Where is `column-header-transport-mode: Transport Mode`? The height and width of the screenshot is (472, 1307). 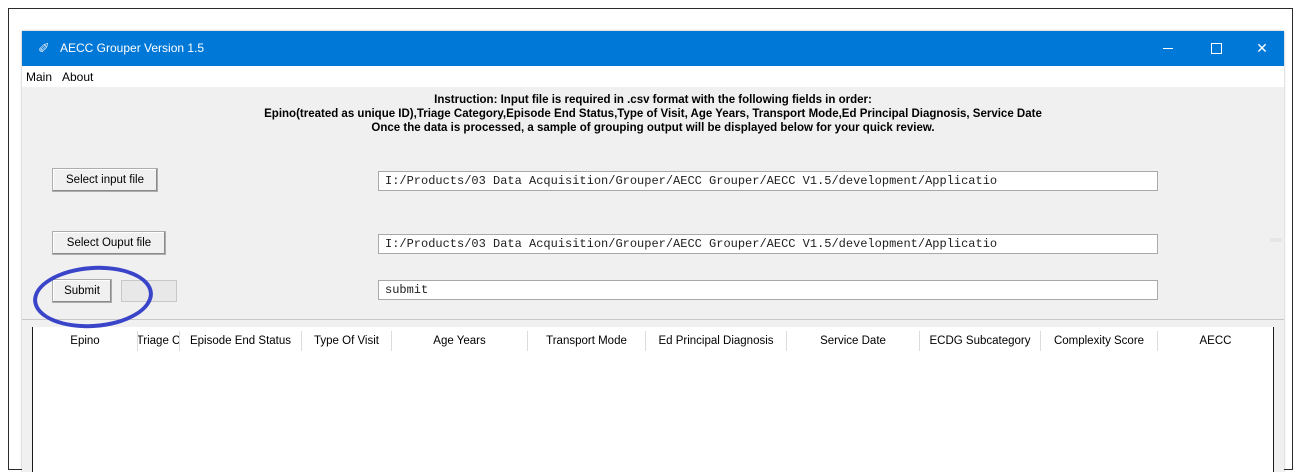 column-header-transport-mode: Transport Mode is located at coordinates (586, 341).